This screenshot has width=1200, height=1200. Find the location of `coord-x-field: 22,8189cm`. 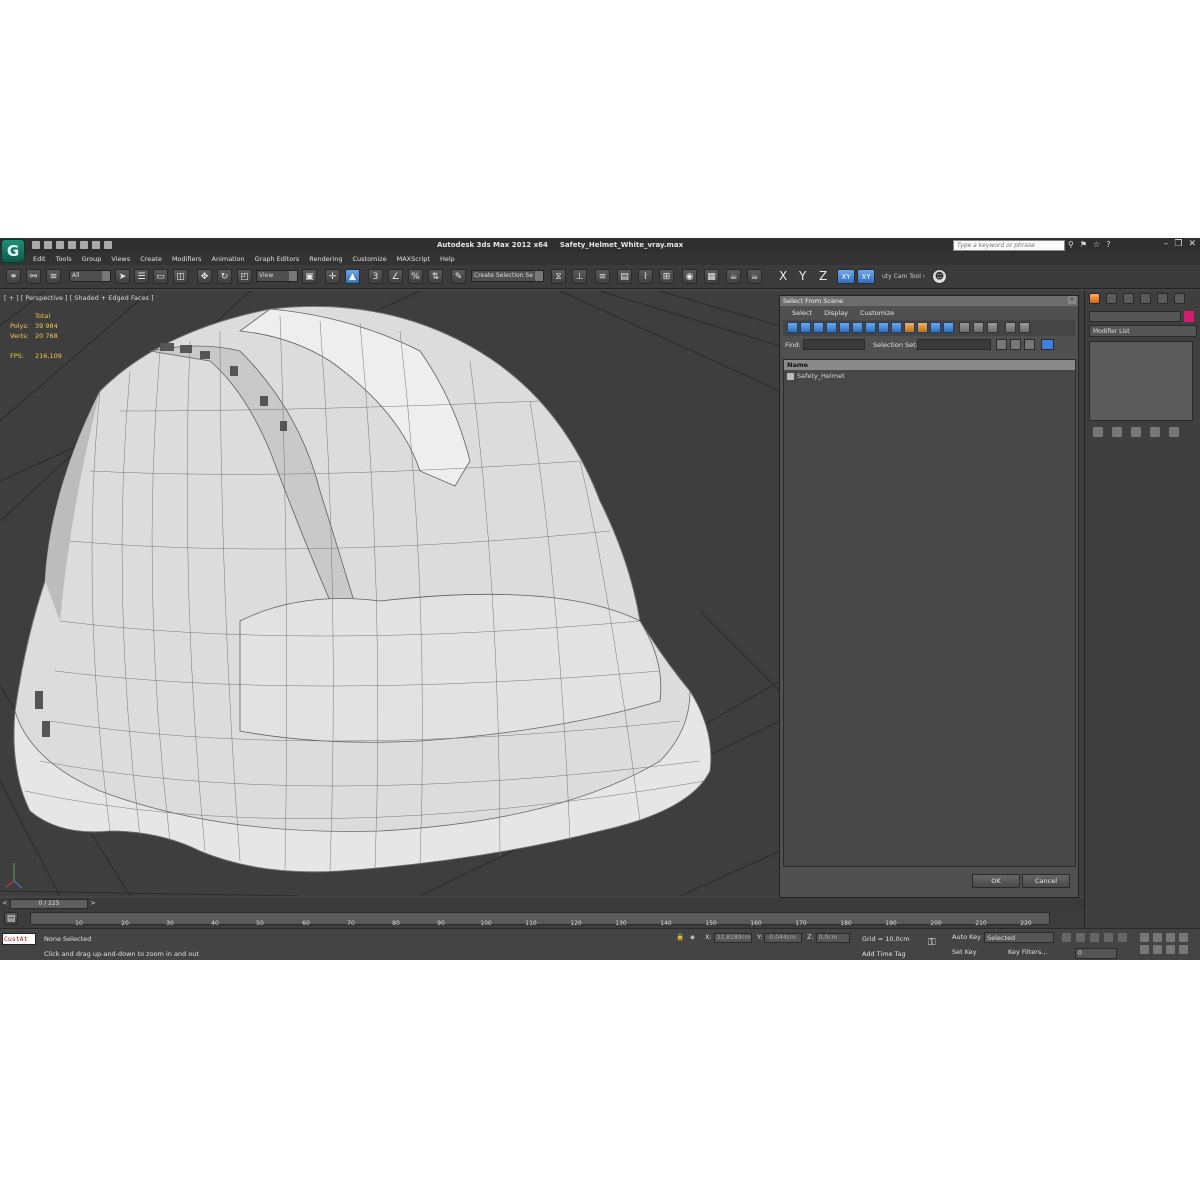

coord-x-field: 22,8189cm is located at coordinates (732, 938).